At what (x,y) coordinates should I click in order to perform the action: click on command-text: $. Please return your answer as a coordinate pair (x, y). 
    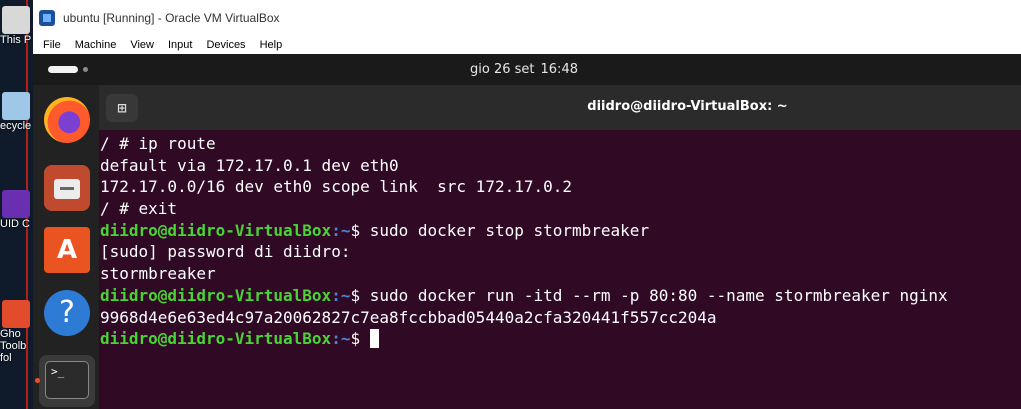
    Looking at the image, I should click on (360, 339).